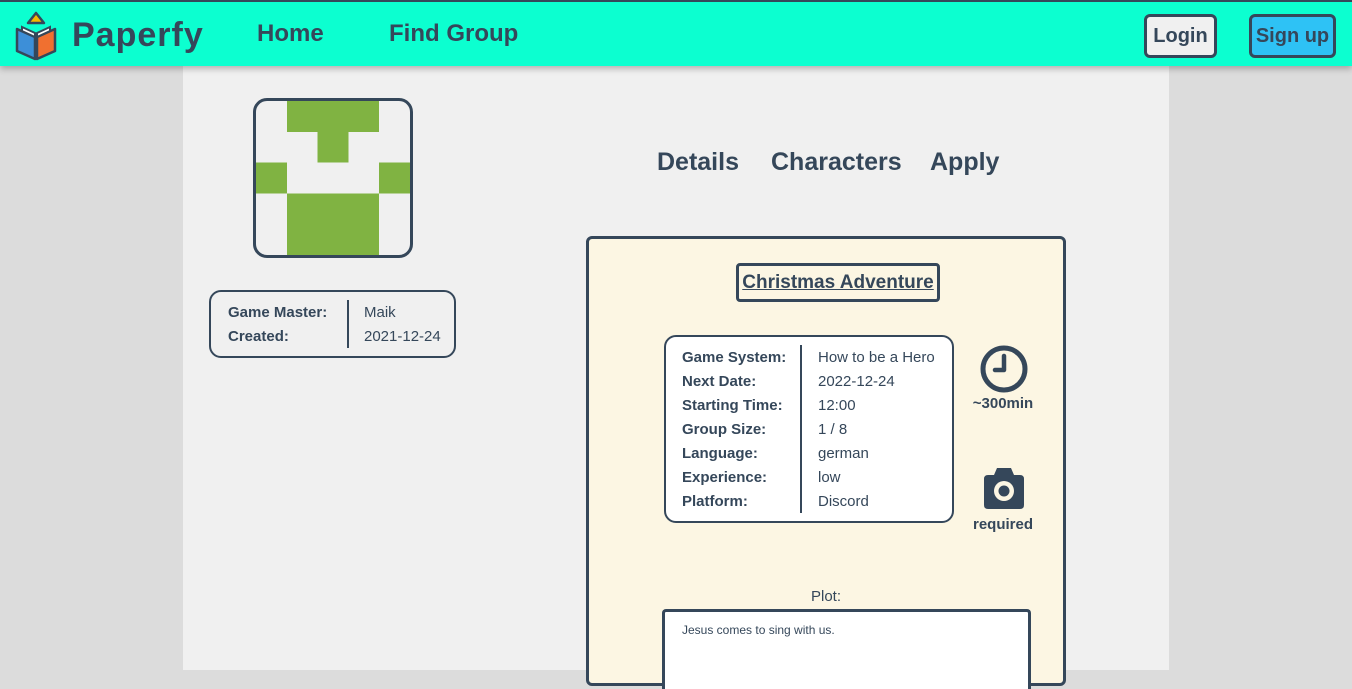  Describe the element at coordinates (402, 336) in the screenshot. I see `created-value: 2021-12-24` at that location.